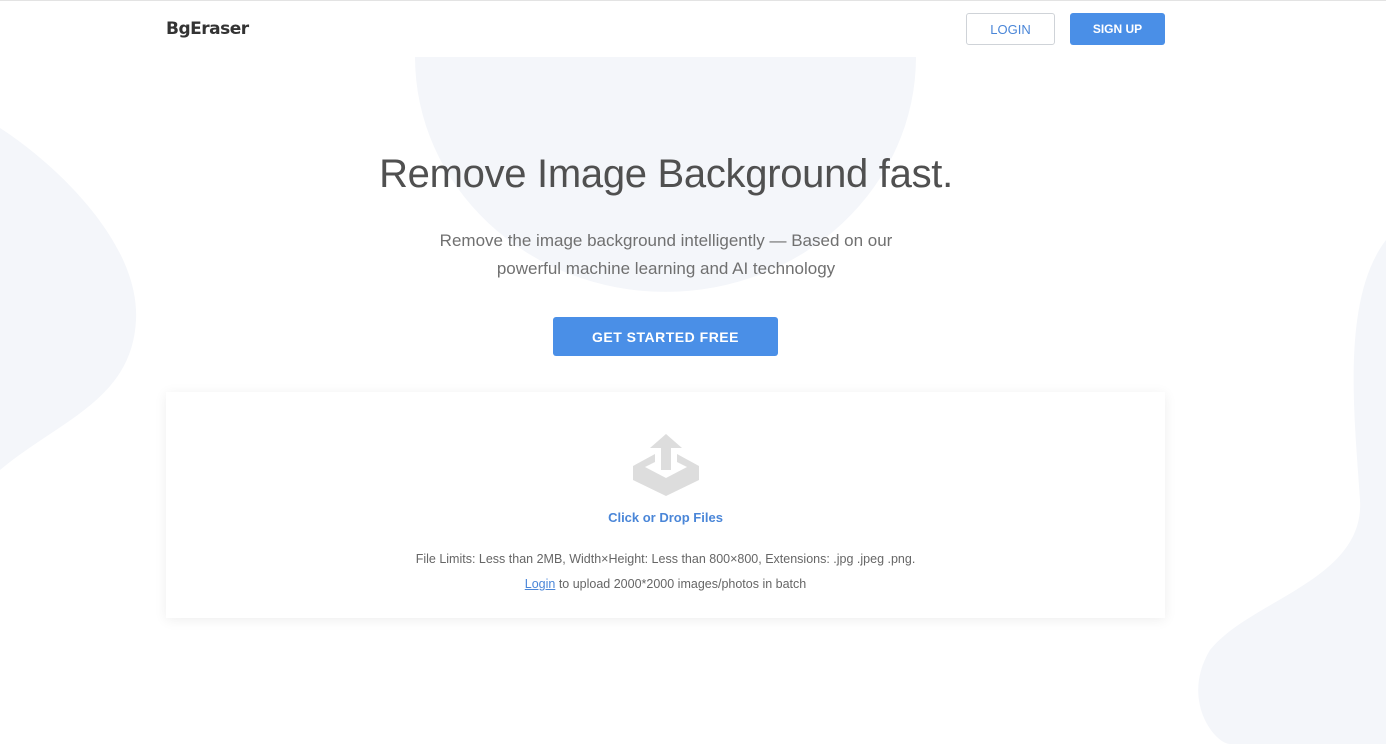  I want to click on right-wave-shape, so click(1292, 492).